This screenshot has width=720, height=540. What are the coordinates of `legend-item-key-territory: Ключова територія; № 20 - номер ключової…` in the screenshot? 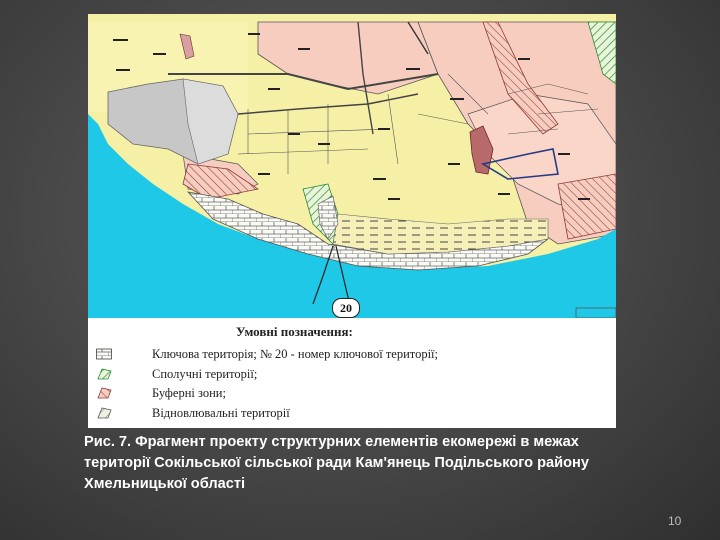 It's located at (352, 355).